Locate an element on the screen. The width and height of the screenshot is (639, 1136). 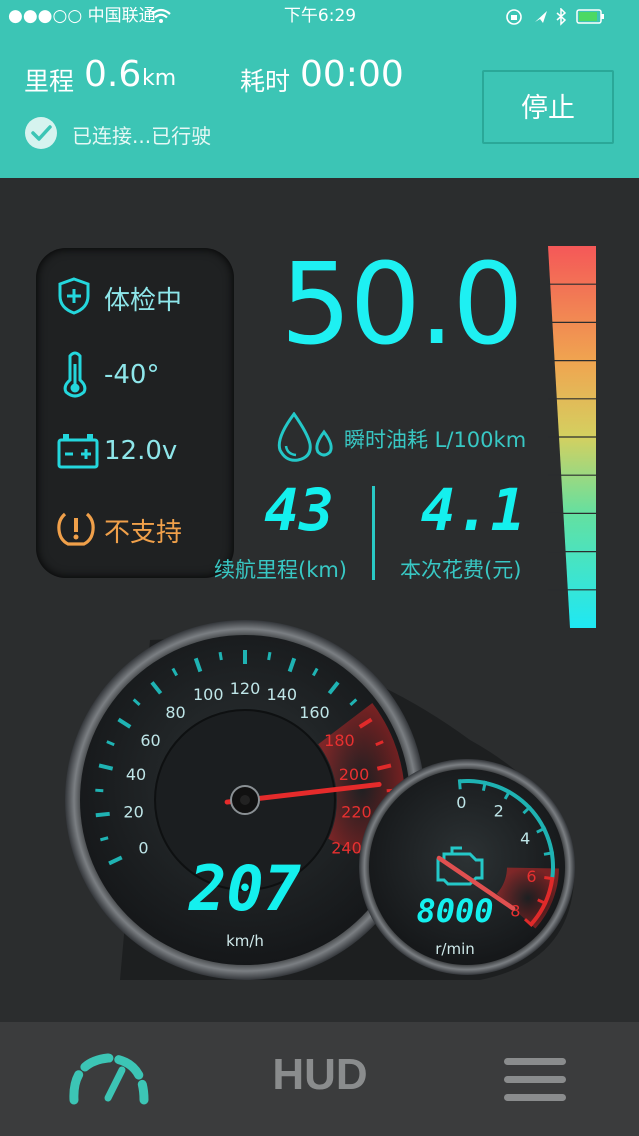
tach-tick-label: 4 is located at coordinates (525, 838).